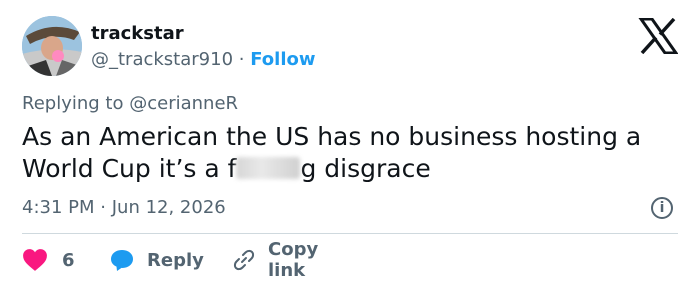 The image size is (700, 287). I want to click on tweet-text-after-censor: g disgrace, so click(365, 168).